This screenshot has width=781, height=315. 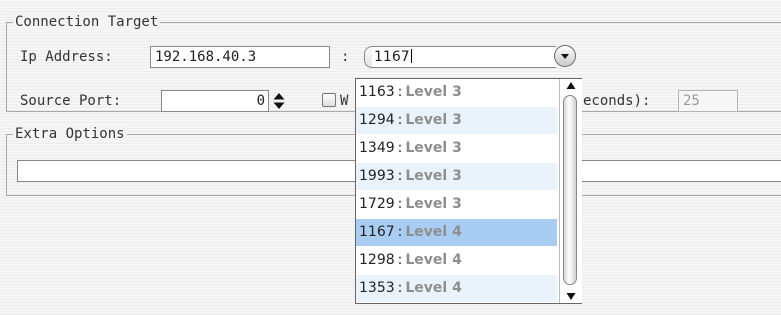 What do you see at coordinates (377, 120) in the screenshot?
I see `port-option-number: 1294` at bounding box center [377, 120].